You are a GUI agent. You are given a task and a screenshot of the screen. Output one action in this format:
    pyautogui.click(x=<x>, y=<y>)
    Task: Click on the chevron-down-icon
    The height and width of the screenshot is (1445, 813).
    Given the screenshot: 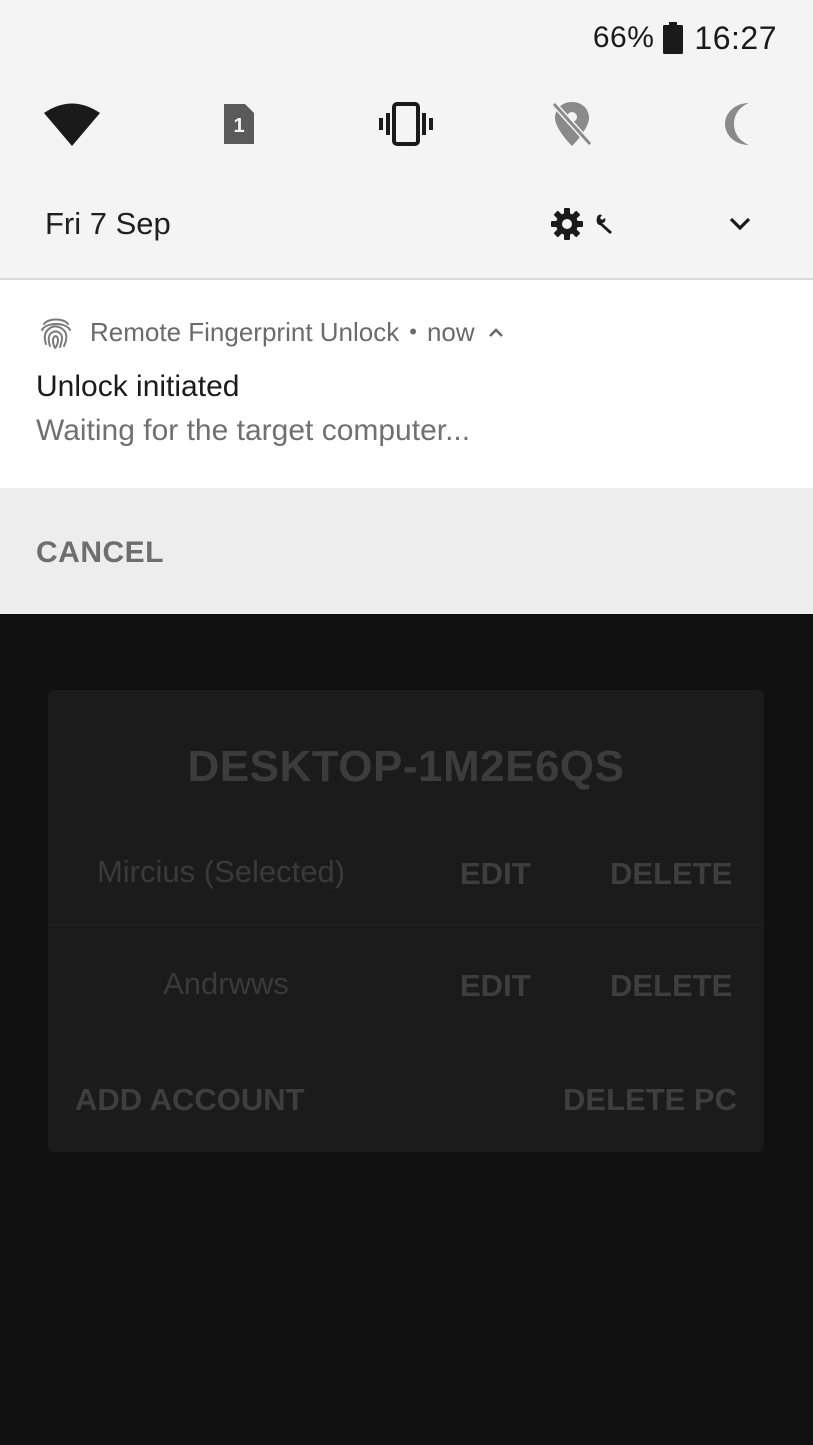 What is the action you would take?
    pyautogui.click(x=740, y=224)
    